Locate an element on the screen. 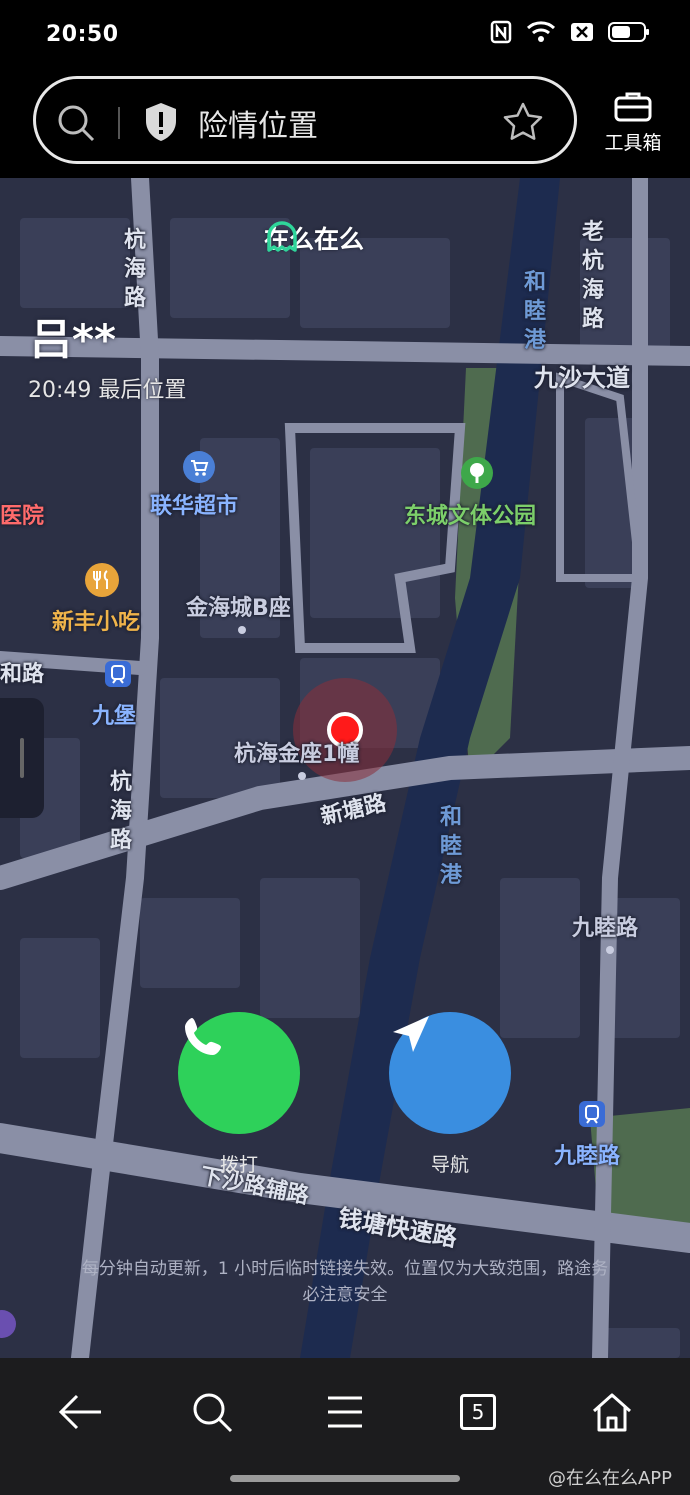 This screenshot has height=1495, width=690. poi-jiumulu-metro: 九睦路 is located at coordinates (587, 1154).